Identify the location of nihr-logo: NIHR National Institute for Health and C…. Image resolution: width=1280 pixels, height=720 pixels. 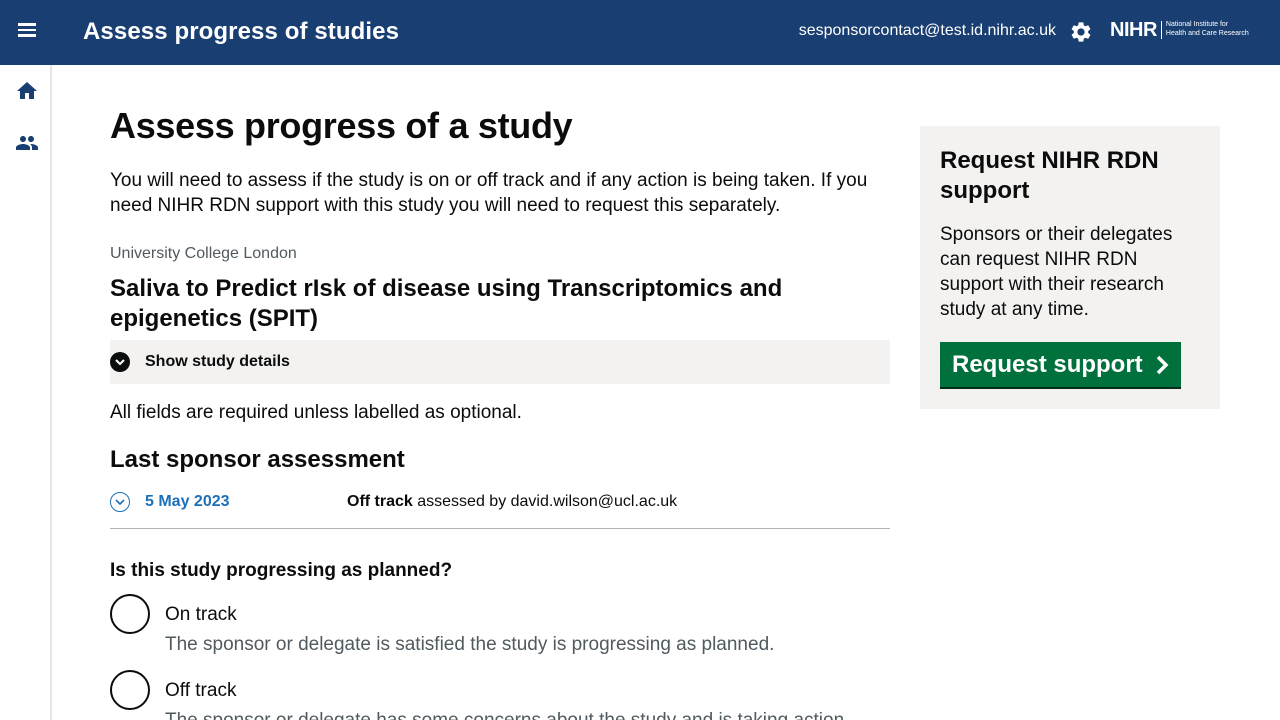
(1179, 32).